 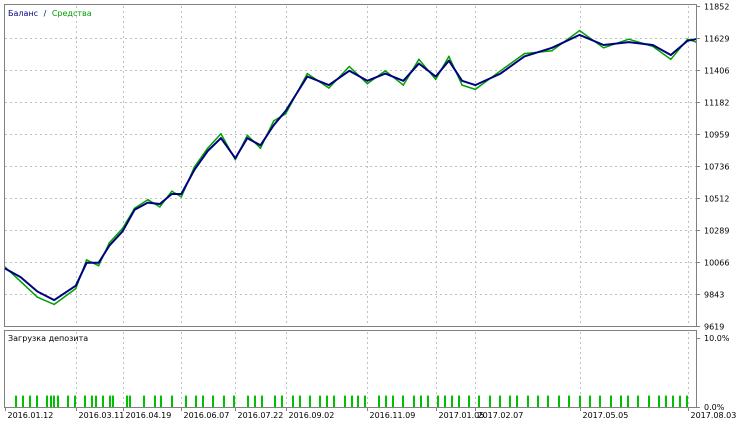 I want to click on price-tick-label: 9619, so click(x=714, y=327).